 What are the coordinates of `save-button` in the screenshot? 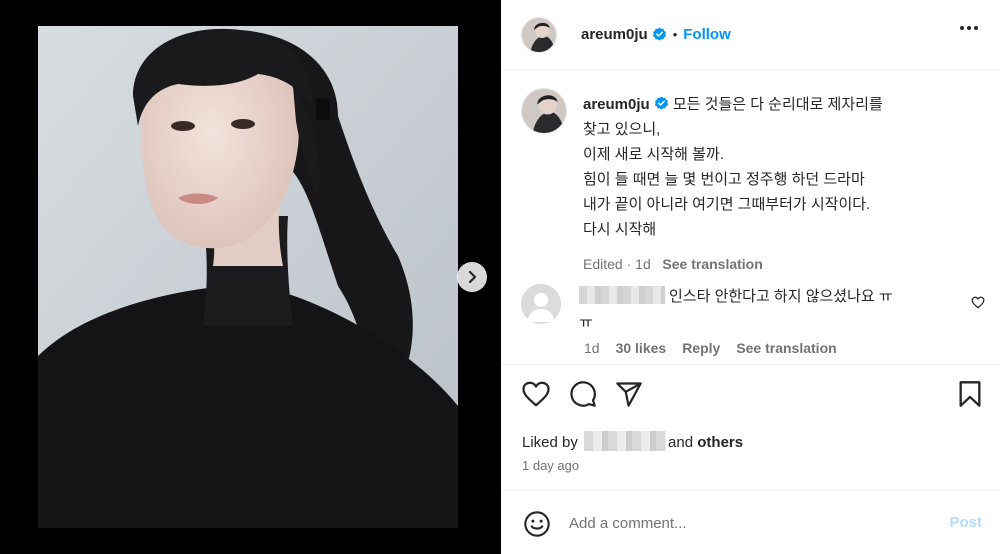 It's located at (970, 396).